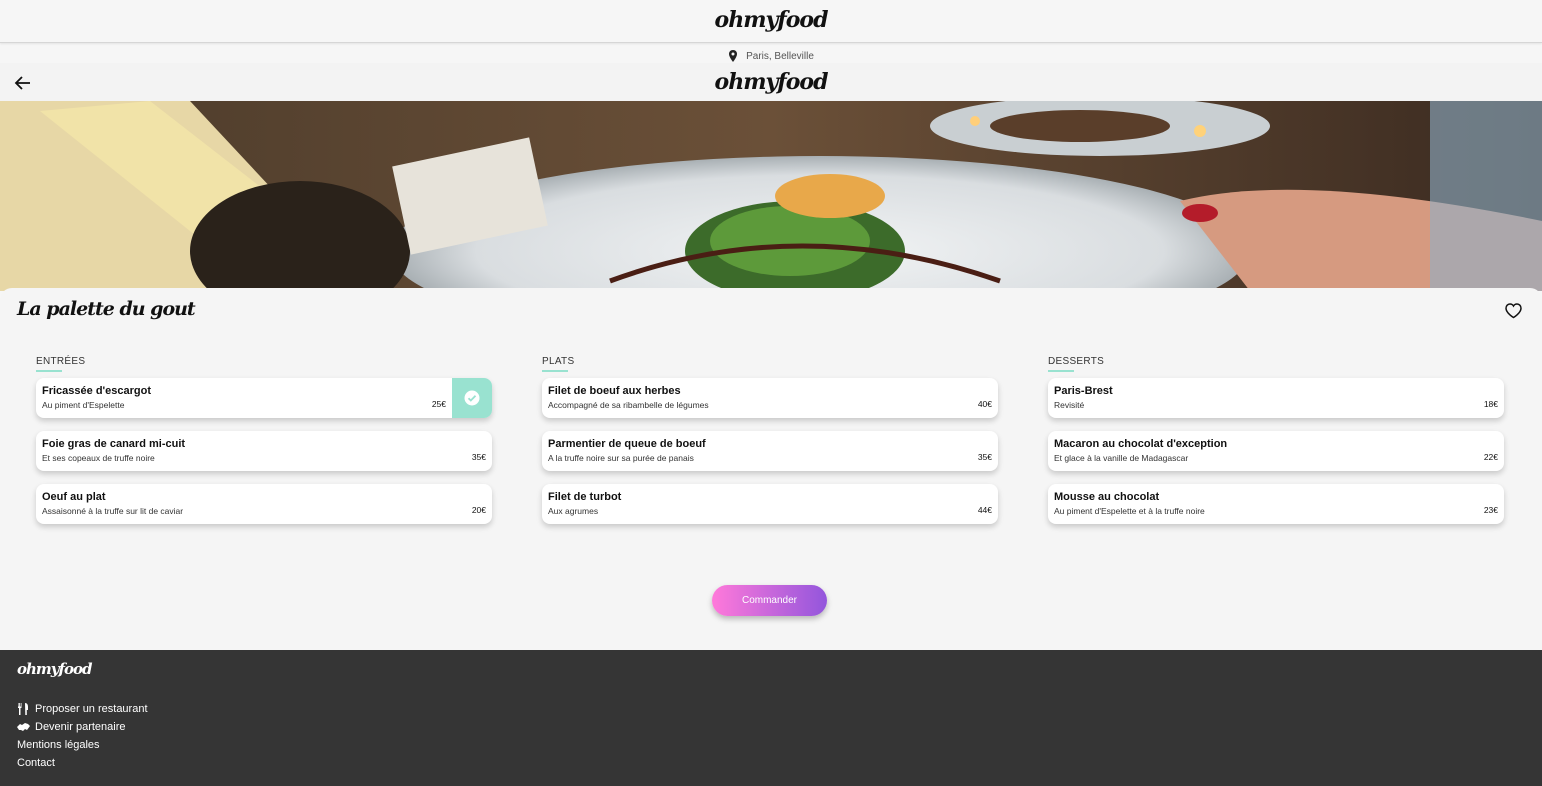 This screenshot has width=1542, height=786. I want to click on column-title: PLATS, so click(770, 364).